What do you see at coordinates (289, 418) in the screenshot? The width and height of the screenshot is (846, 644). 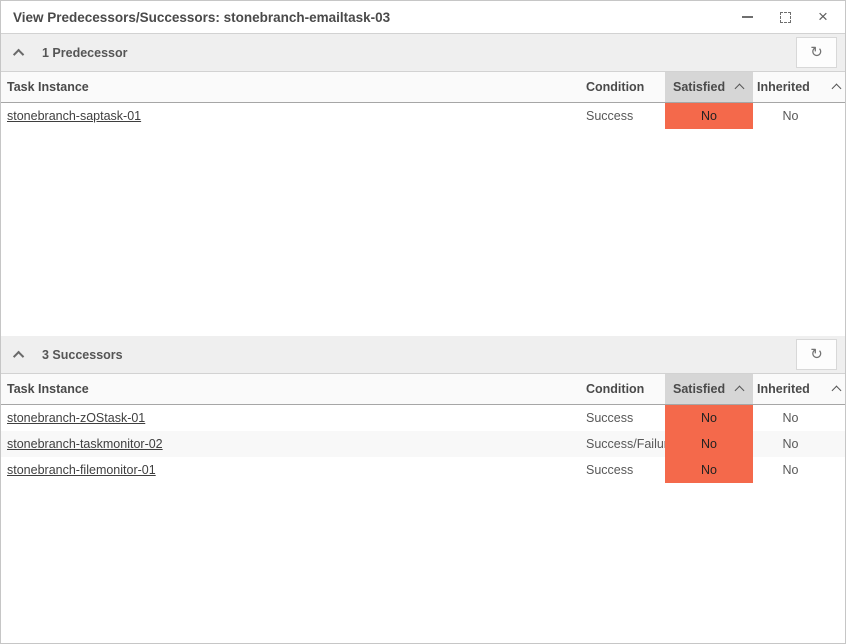 I see `task-instance-cell: stonebranch-zOStask-01` at bounding box center [289, 418].